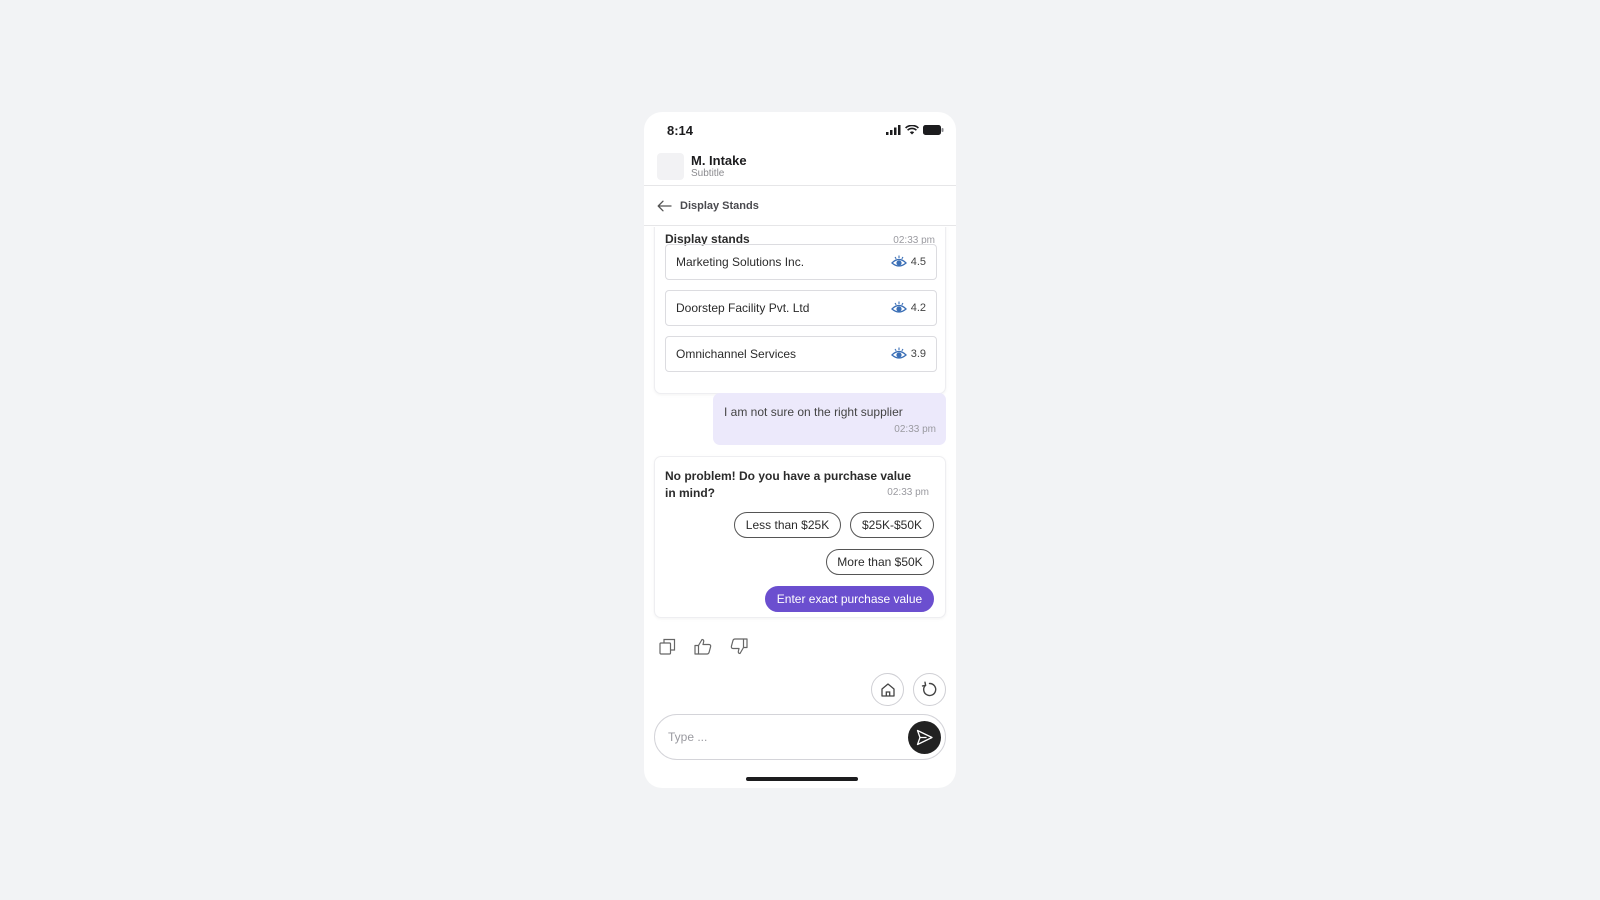 This screenshot has height=900, width=1600. I want to click on status-icons, so click(915, 130).